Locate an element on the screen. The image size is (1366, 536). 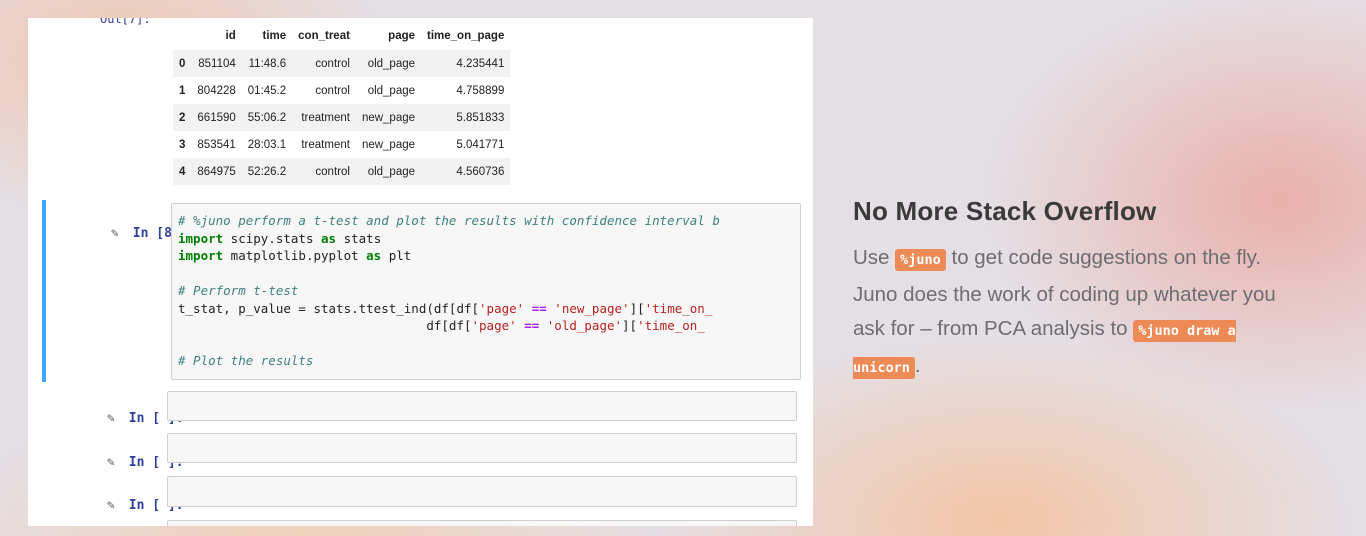
cell-id: 661590 is located at coordinates (216, 117).